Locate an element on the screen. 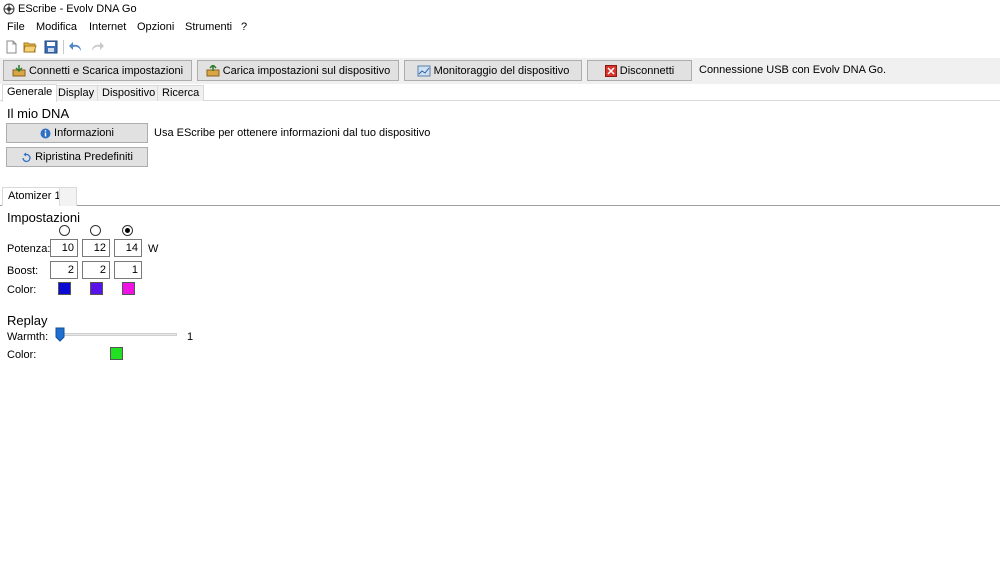  tab-blank is located at coordinates (68, 196).